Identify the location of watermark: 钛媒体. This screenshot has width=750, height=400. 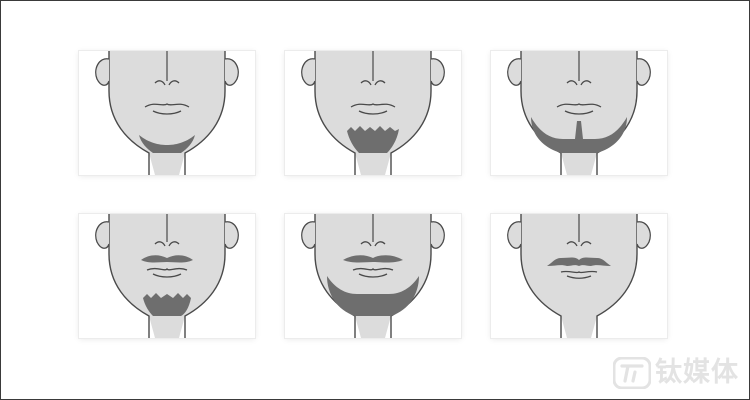
(676, 373).